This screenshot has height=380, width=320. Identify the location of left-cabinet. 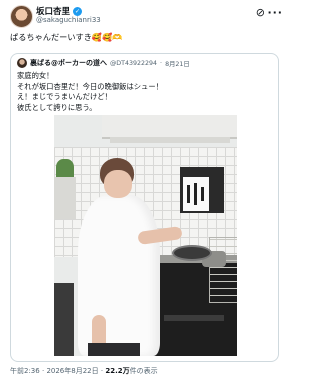
(64, 319).